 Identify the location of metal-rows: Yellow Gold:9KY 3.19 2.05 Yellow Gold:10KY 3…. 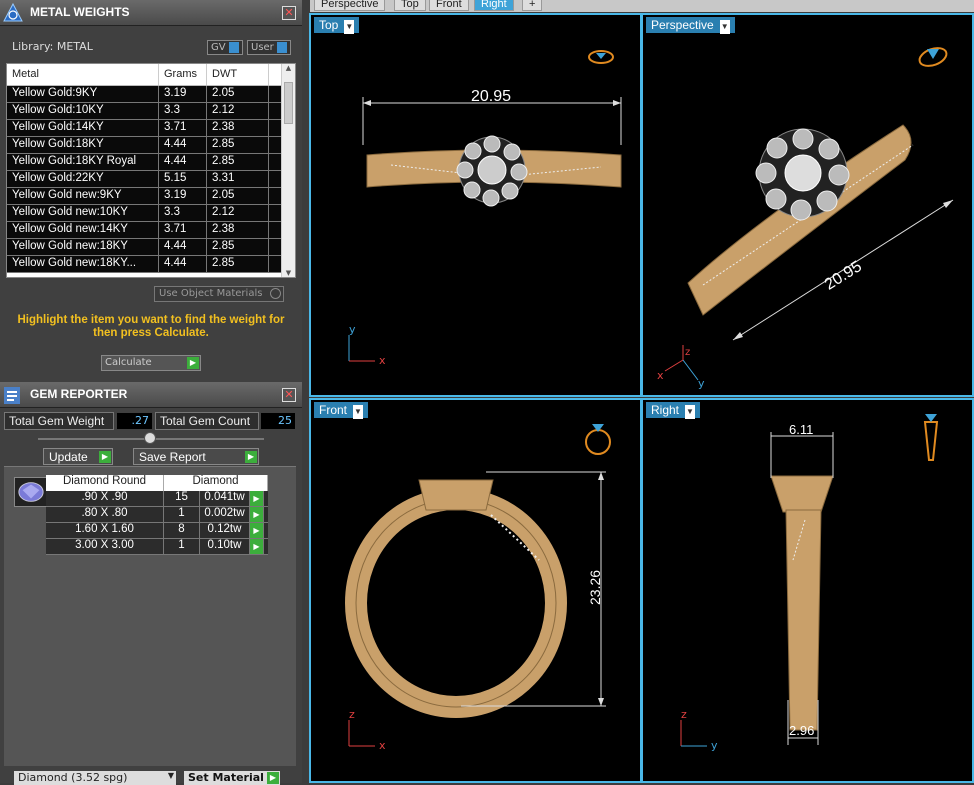
(151, 179).